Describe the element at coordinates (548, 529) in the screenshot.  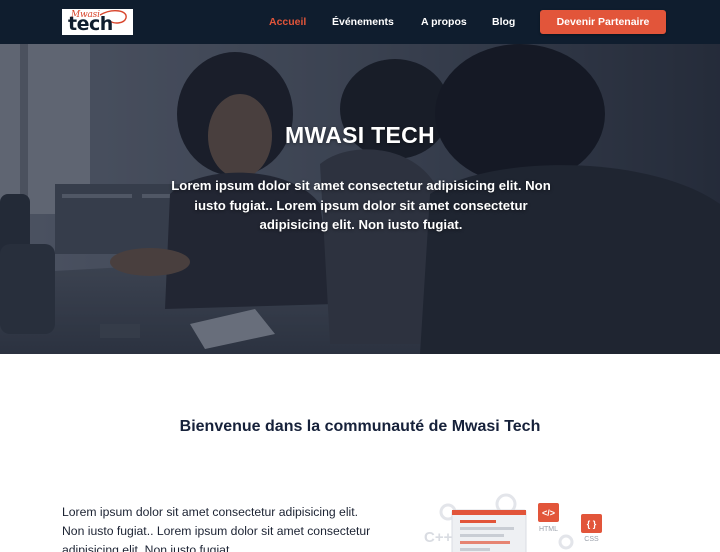
I see `illus-html-label: HTML` at that location.